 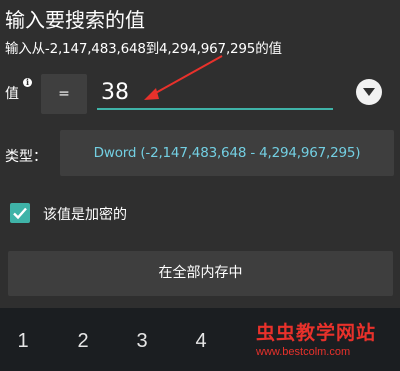 What do you see at coordinates (20, 213) in the screenshot?
I see `encrypted-checkbox` at bounding box center [20, 213].